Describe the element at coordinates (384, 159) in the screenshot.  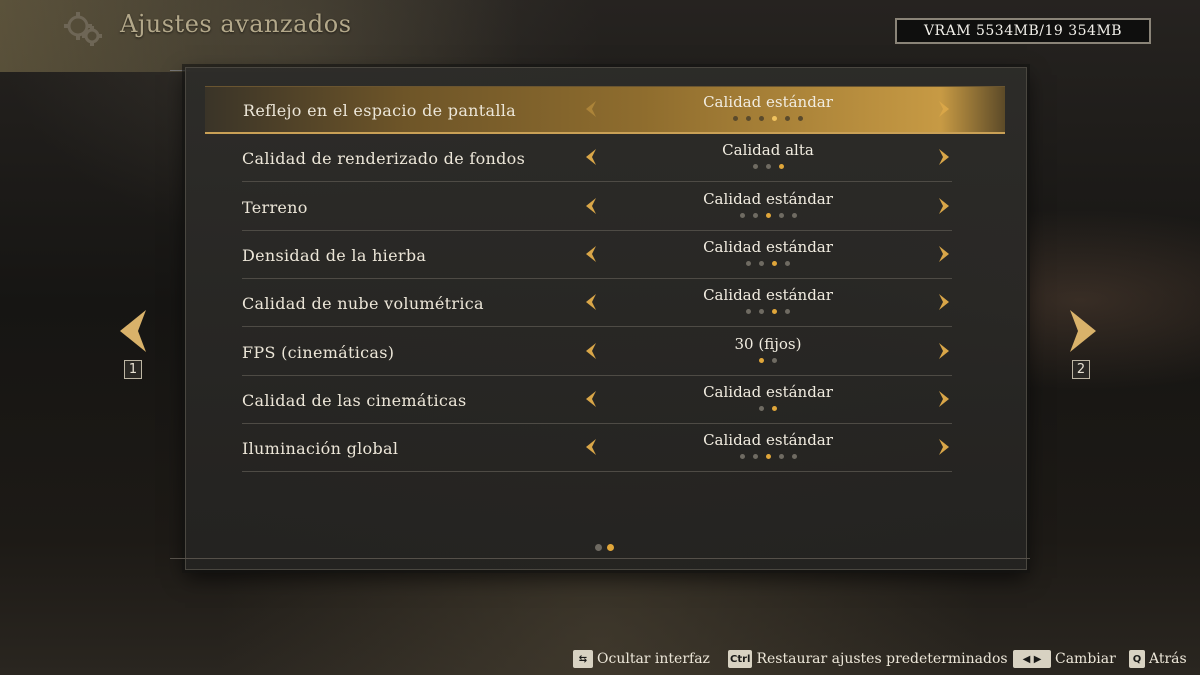
I see `setting-label: Calidad de renderizado de fondos` at that location.